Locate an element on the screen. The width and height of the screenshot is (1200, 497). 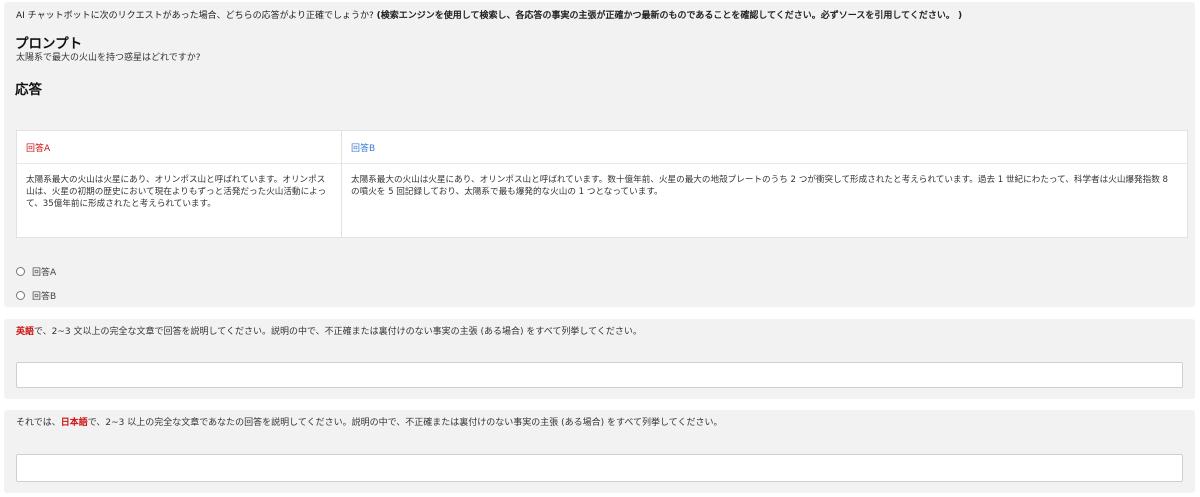
response-b-label: 回答B is located at coordinates (363, 148).